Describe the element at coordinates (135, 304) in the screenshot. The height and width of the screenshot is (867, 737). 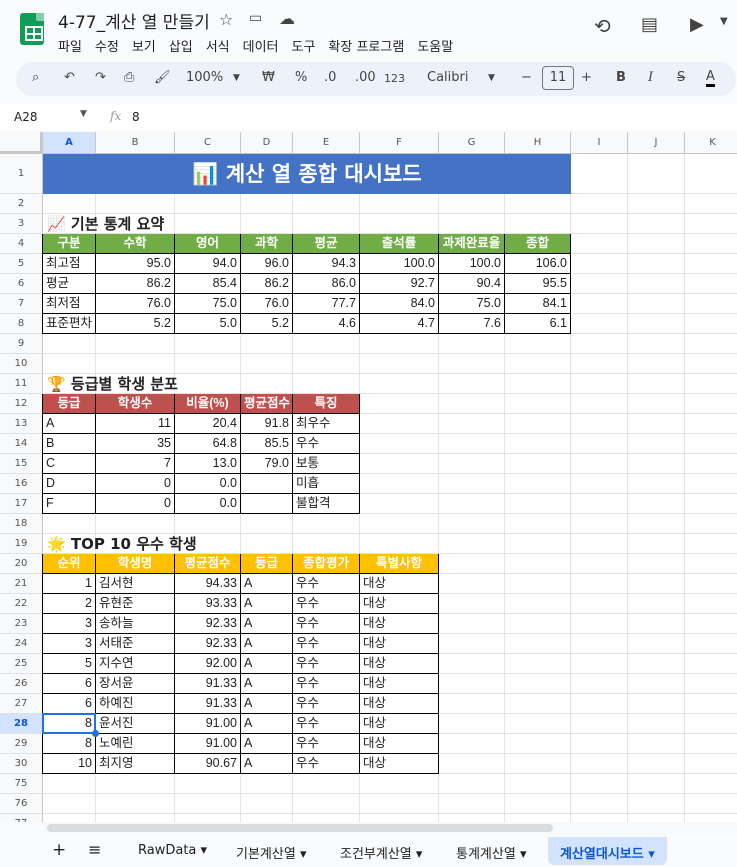
I see `table-cell: 76.0` at that location.